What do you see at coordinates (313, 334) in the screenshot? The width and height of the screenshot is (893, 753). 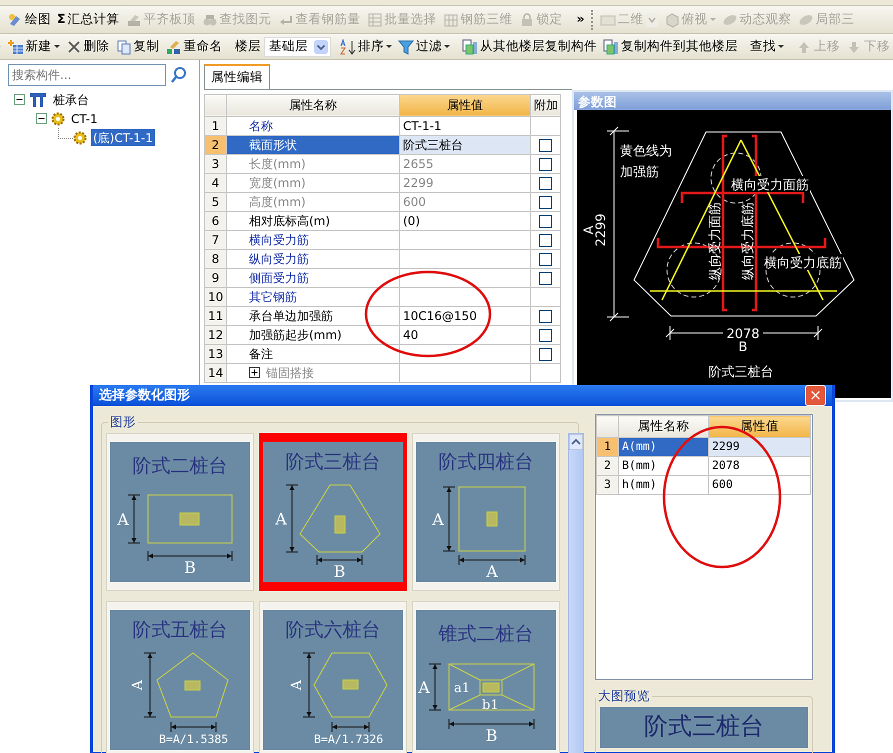 I see `property-name: 加强筋起步(mm)` at bounding box center [313, 334].